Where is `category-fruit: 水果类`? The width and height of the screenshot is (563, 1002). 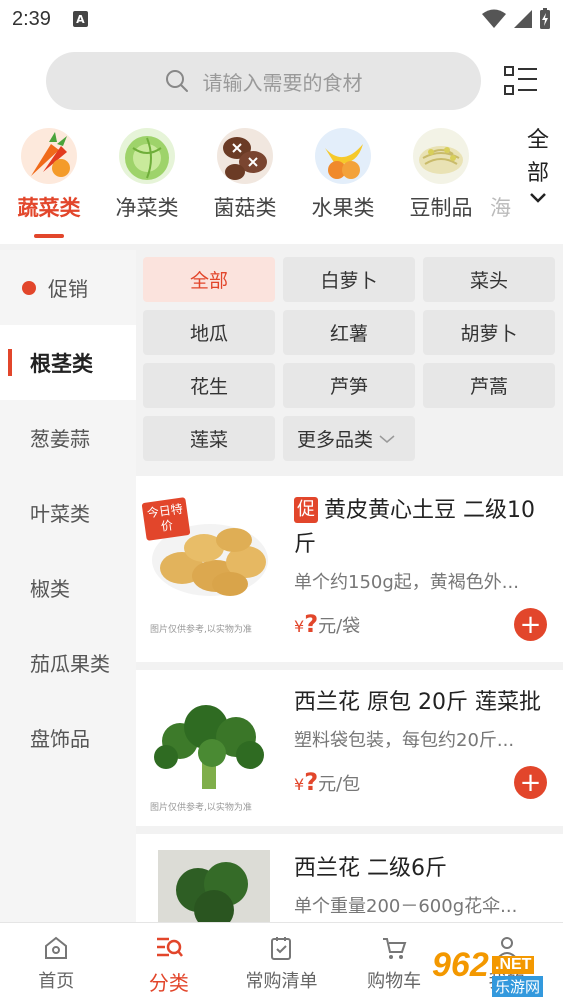
category-fruit: 水果类 is located at coordinates (343, 173).